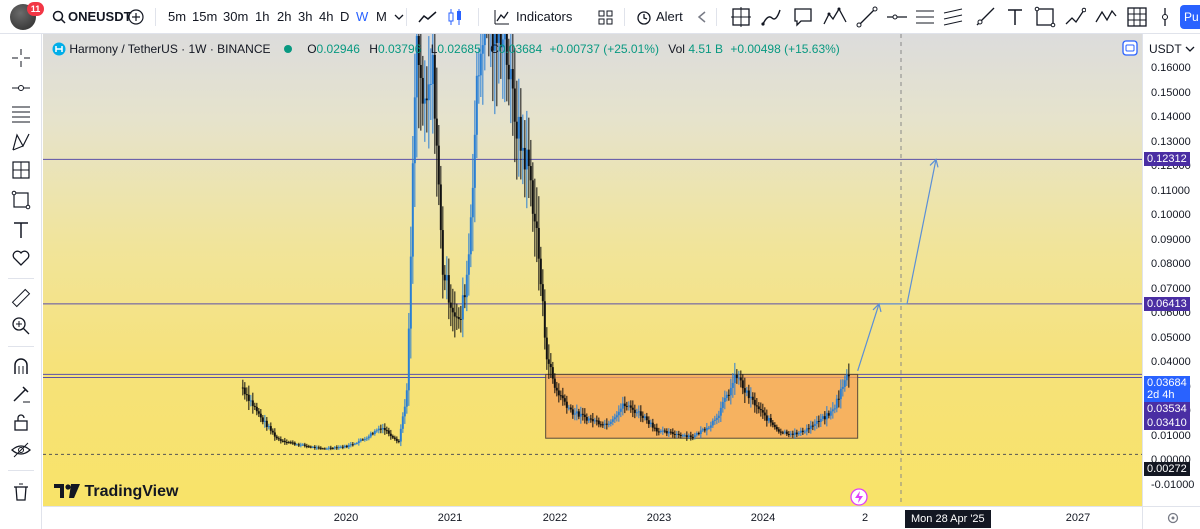  Describe the element at coordinates (1106, 17) in the screenshot. I see `zigzag-icon` at that location.